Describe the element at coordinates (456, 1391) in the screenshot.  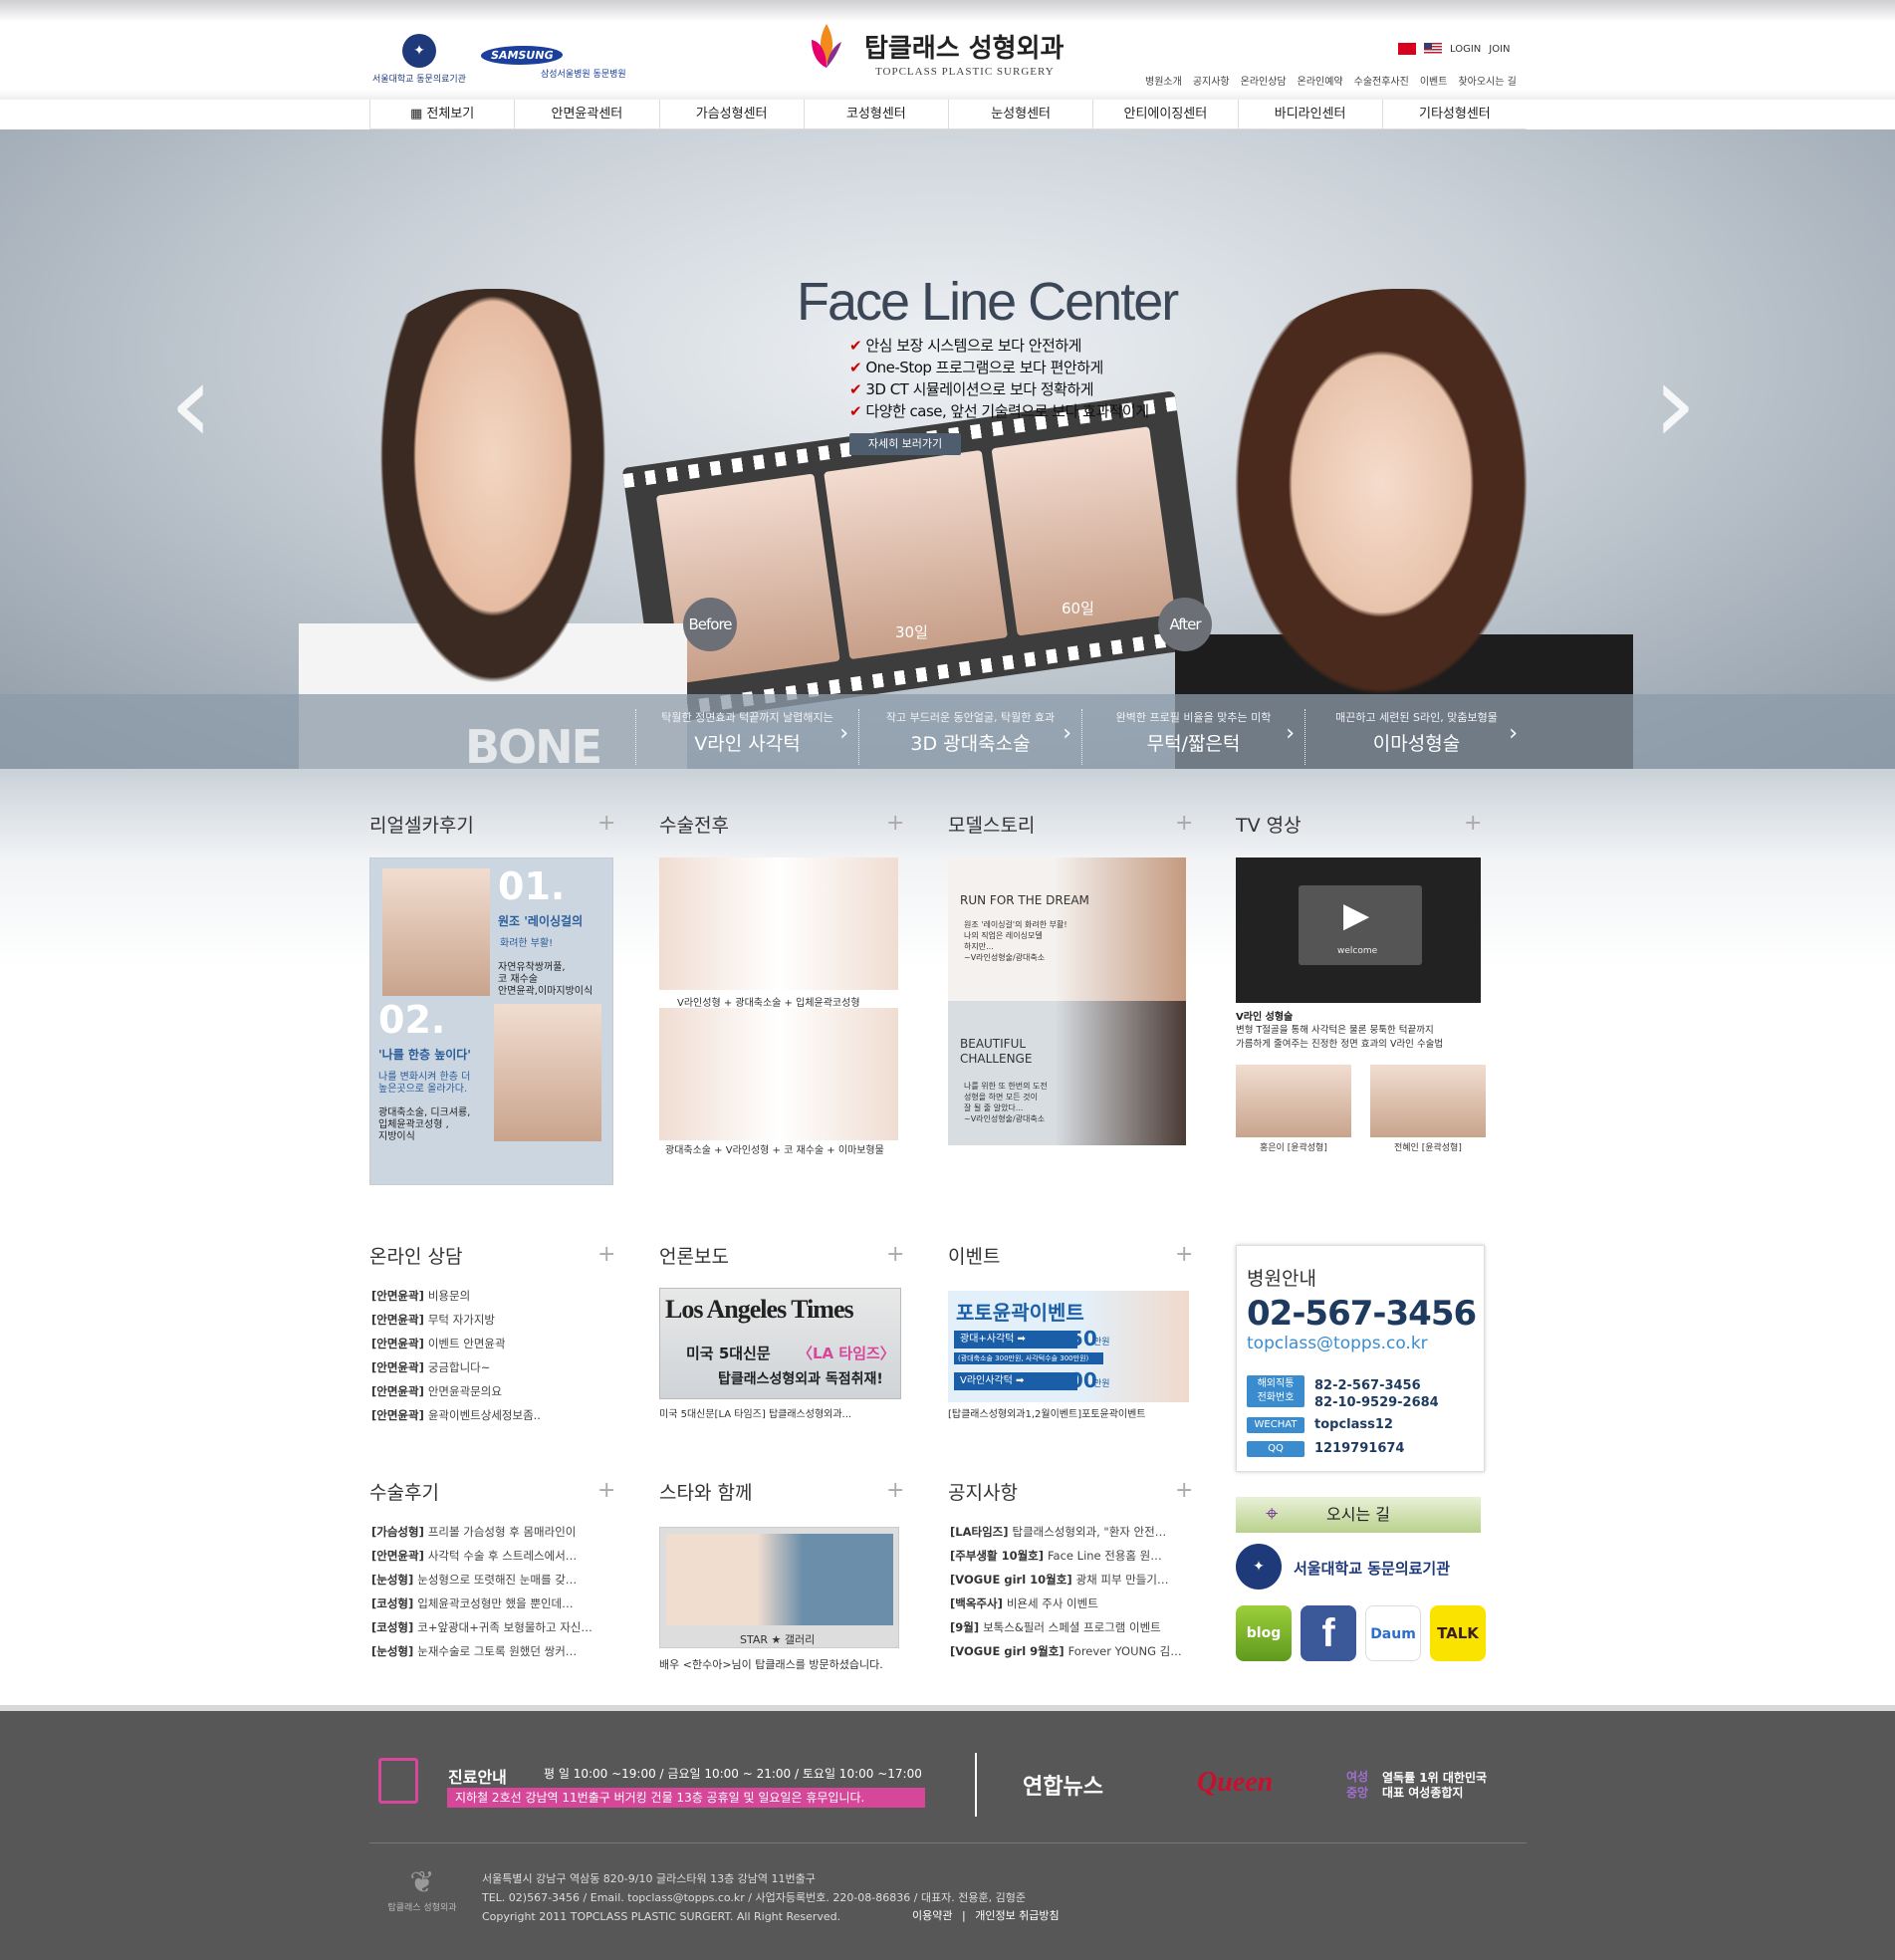
I see `list-item: [안면윤곽] 안면윤곽문의요` at that location.